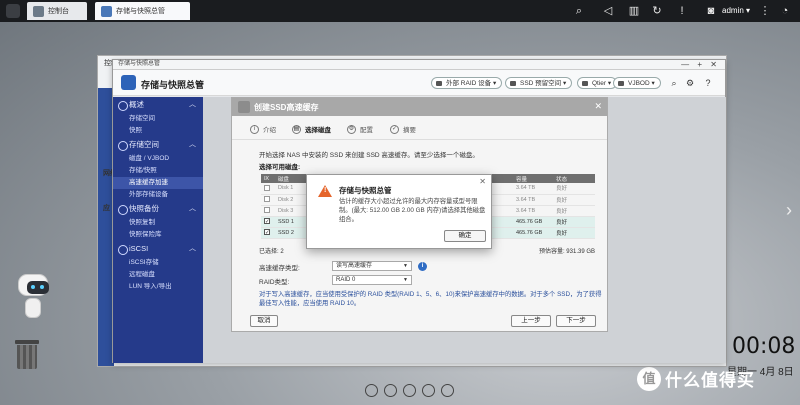 This screenshot has height=405, width=800. I want to click on external-raid-button: 外部 RAID 设备 ▾, so click(467, 83).